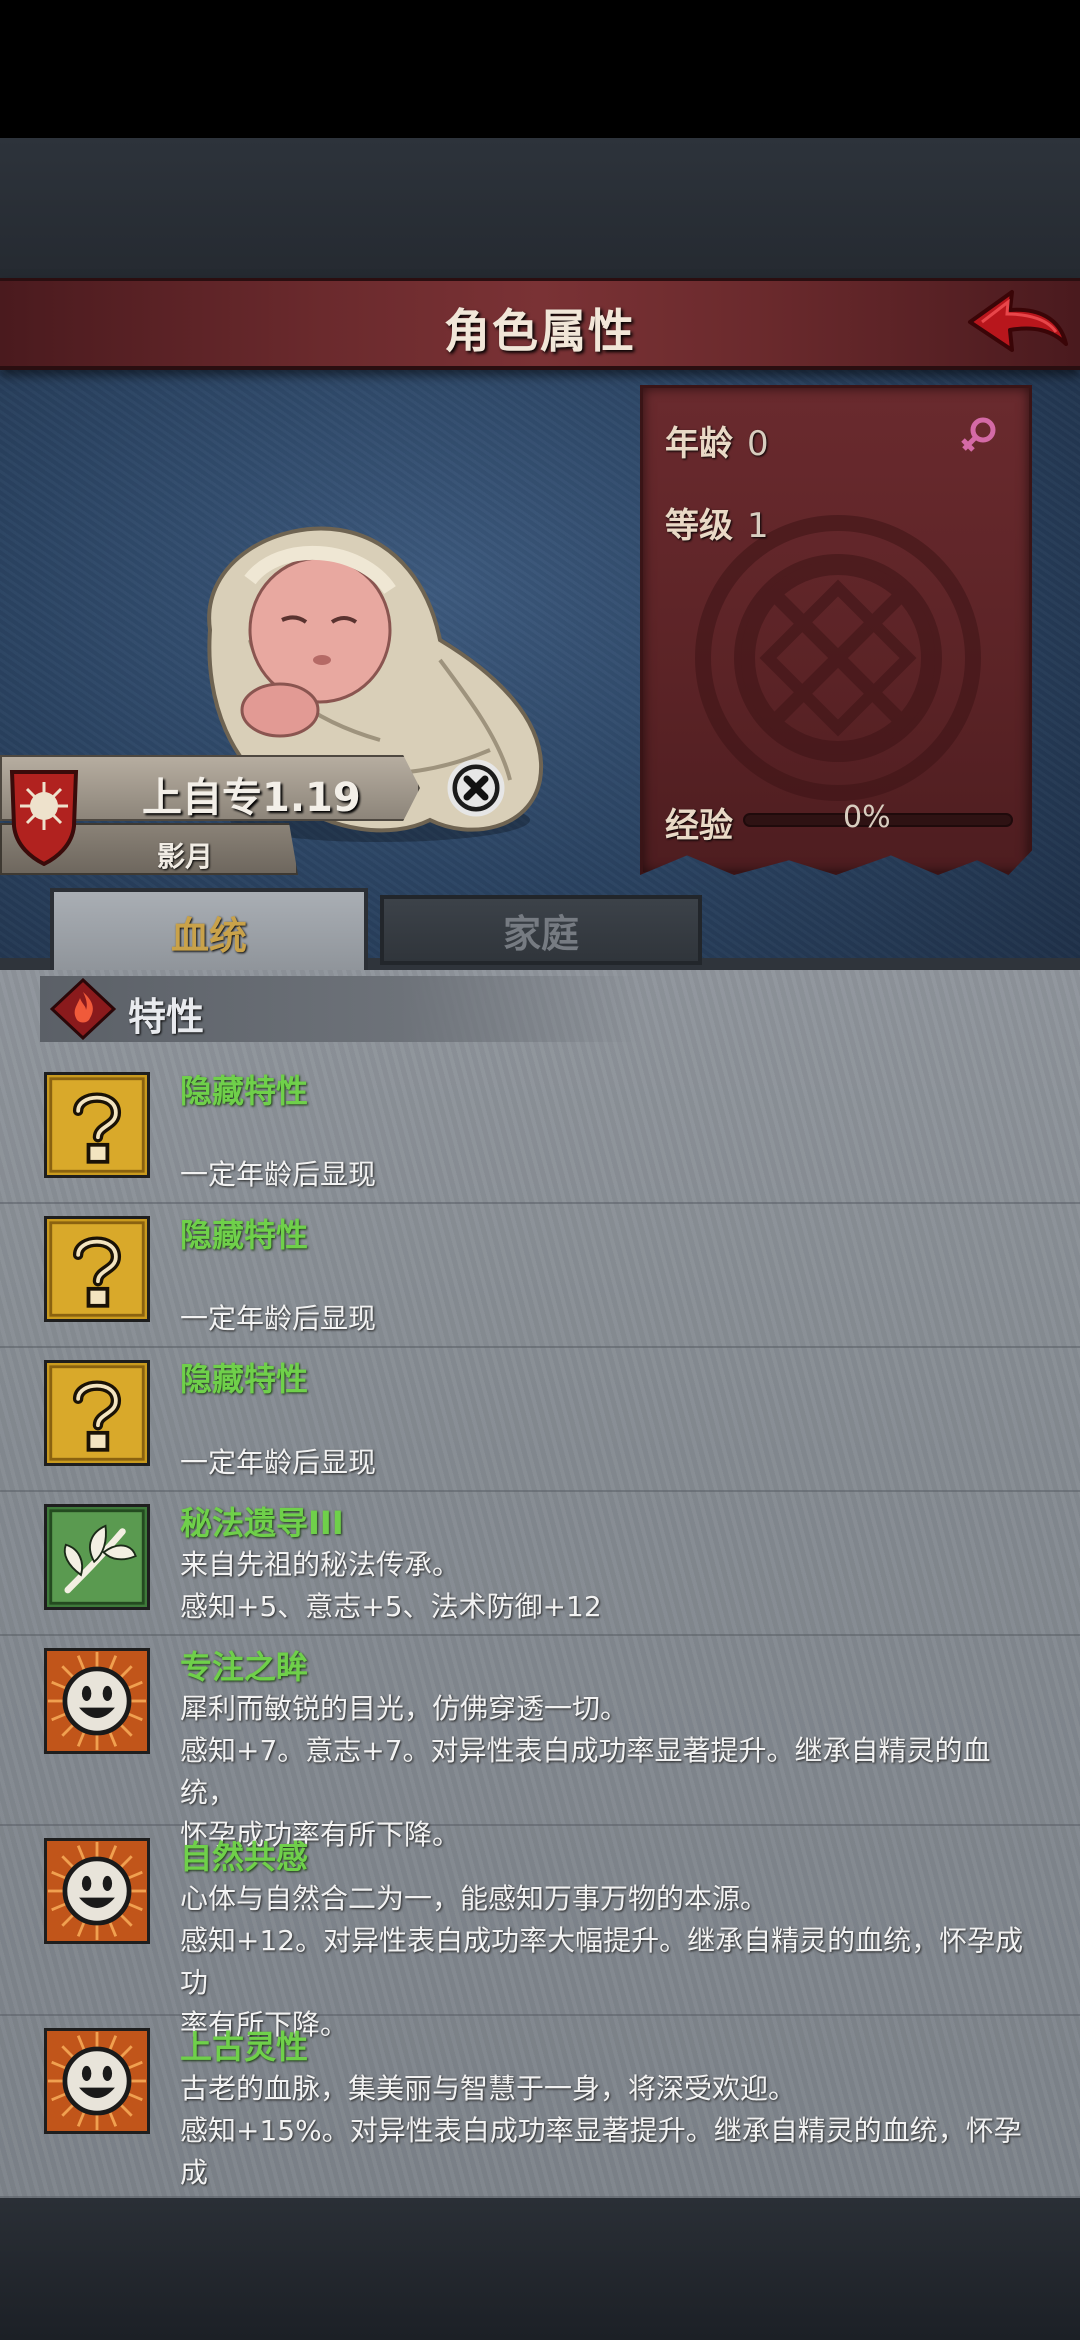 This screenshot has height=2340, width=1080. I want to click on age-row: 年龄 0, so click(717, 440).